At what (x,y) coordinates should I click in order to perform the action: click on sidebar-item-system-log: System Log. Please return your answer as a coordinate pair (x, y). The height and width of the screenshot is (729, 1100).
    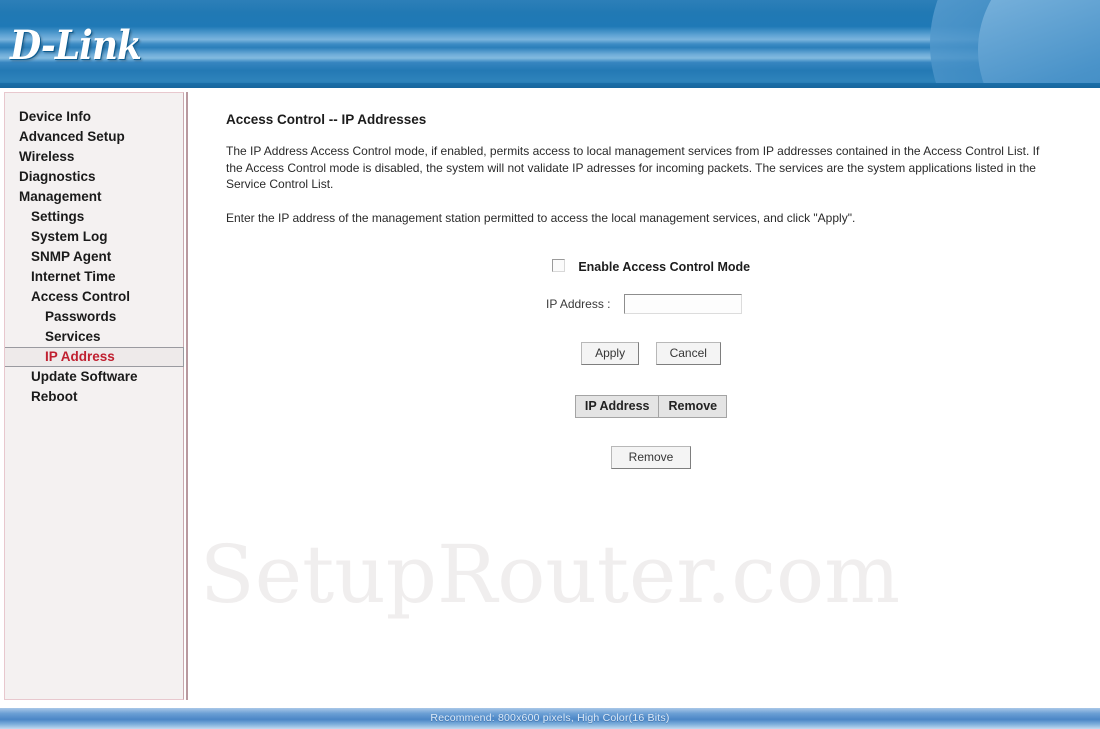
    Looking at the image, I should click on (94, 237).